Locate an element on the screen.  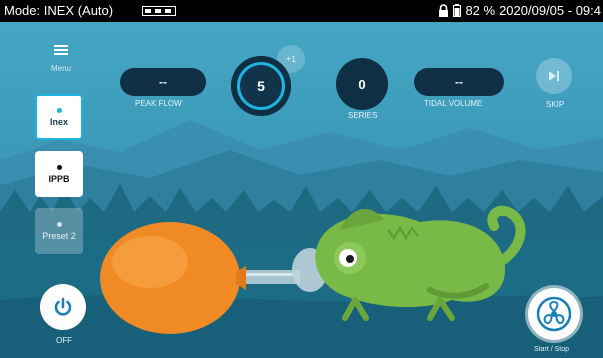
start-stop-button is located at coordinates (554, 314).